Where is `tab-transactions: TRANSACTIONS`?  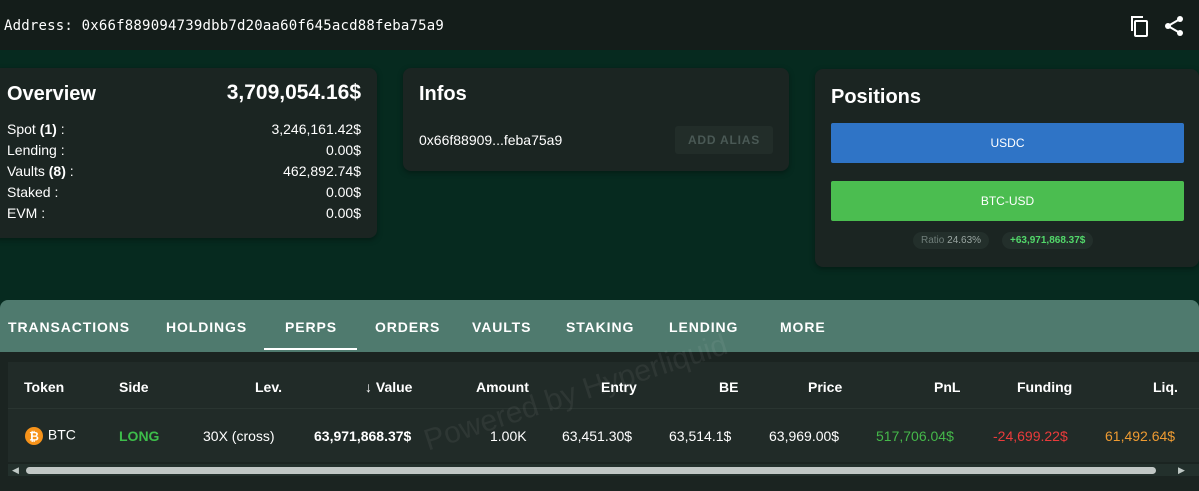
tab-transactions: TRANSACTIONS is located at coordinates (69, 327).